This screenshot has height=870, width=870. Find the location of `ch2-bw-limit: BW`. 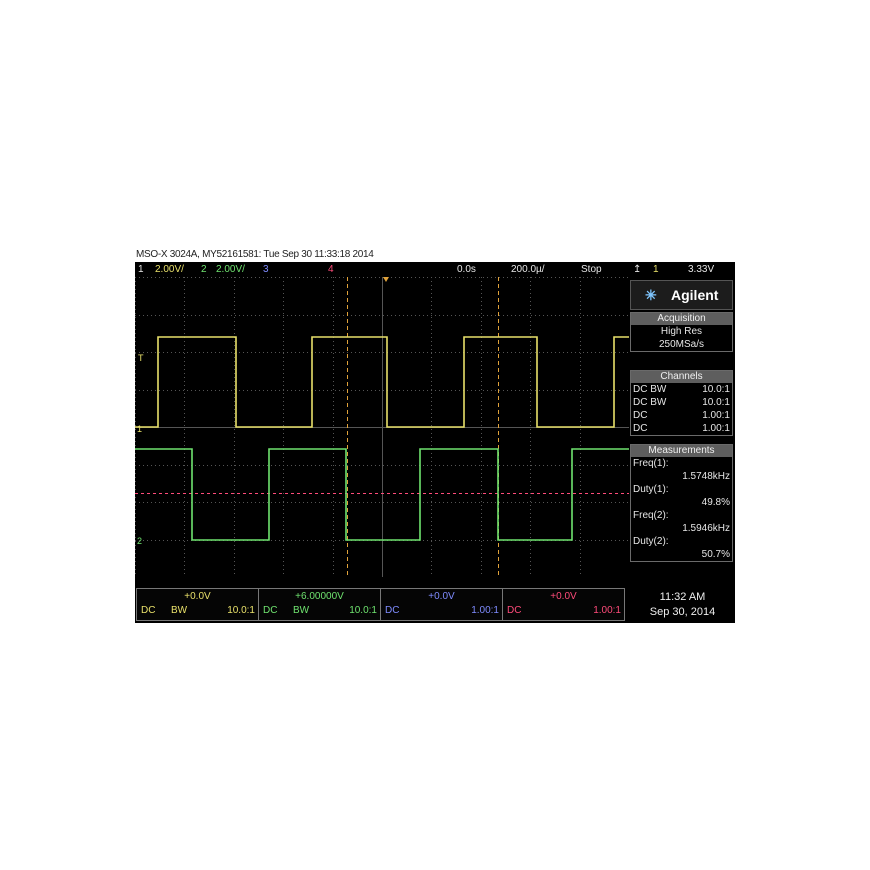

ch2-bw-limit: BW is located at coordinates (301, 610).